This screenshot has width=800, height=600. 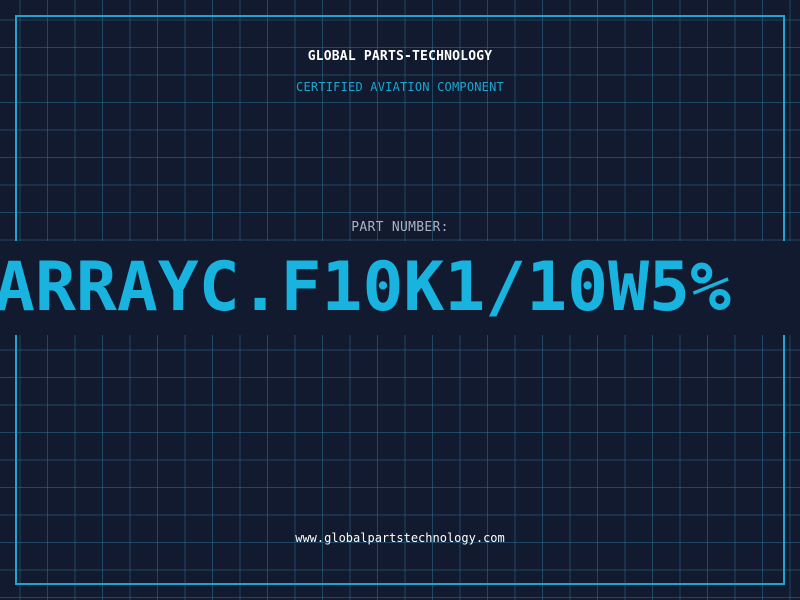 I want to click on website-url: www.globalpartstechnology.com, so click(x=400, y=538).